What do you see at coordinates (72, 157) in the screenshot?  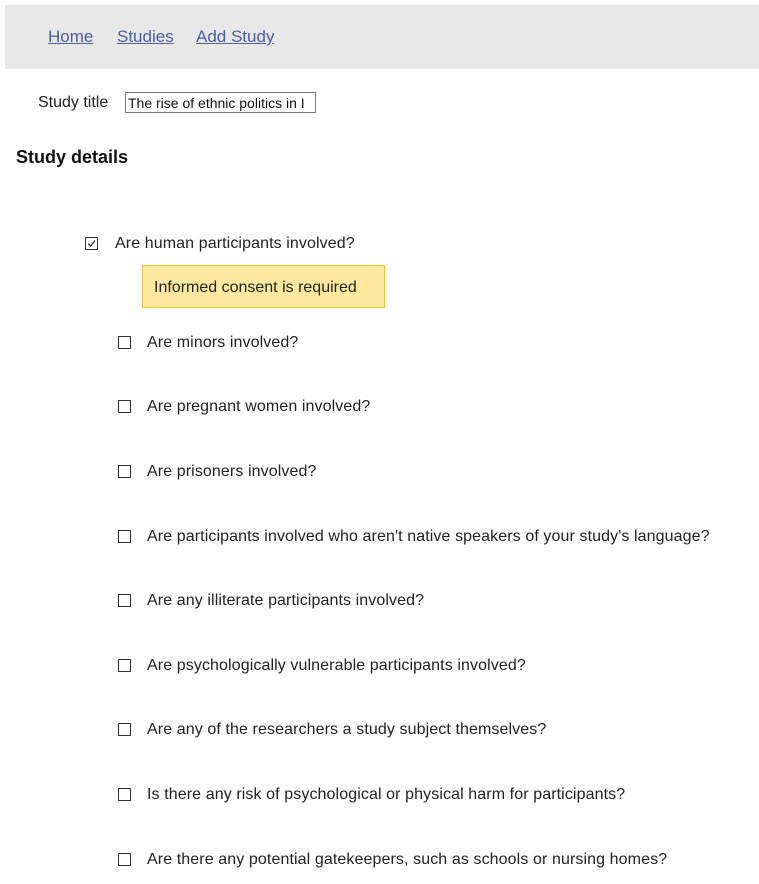 I see `section-heading-study-details: Study details` at bounding box center [72, 157].